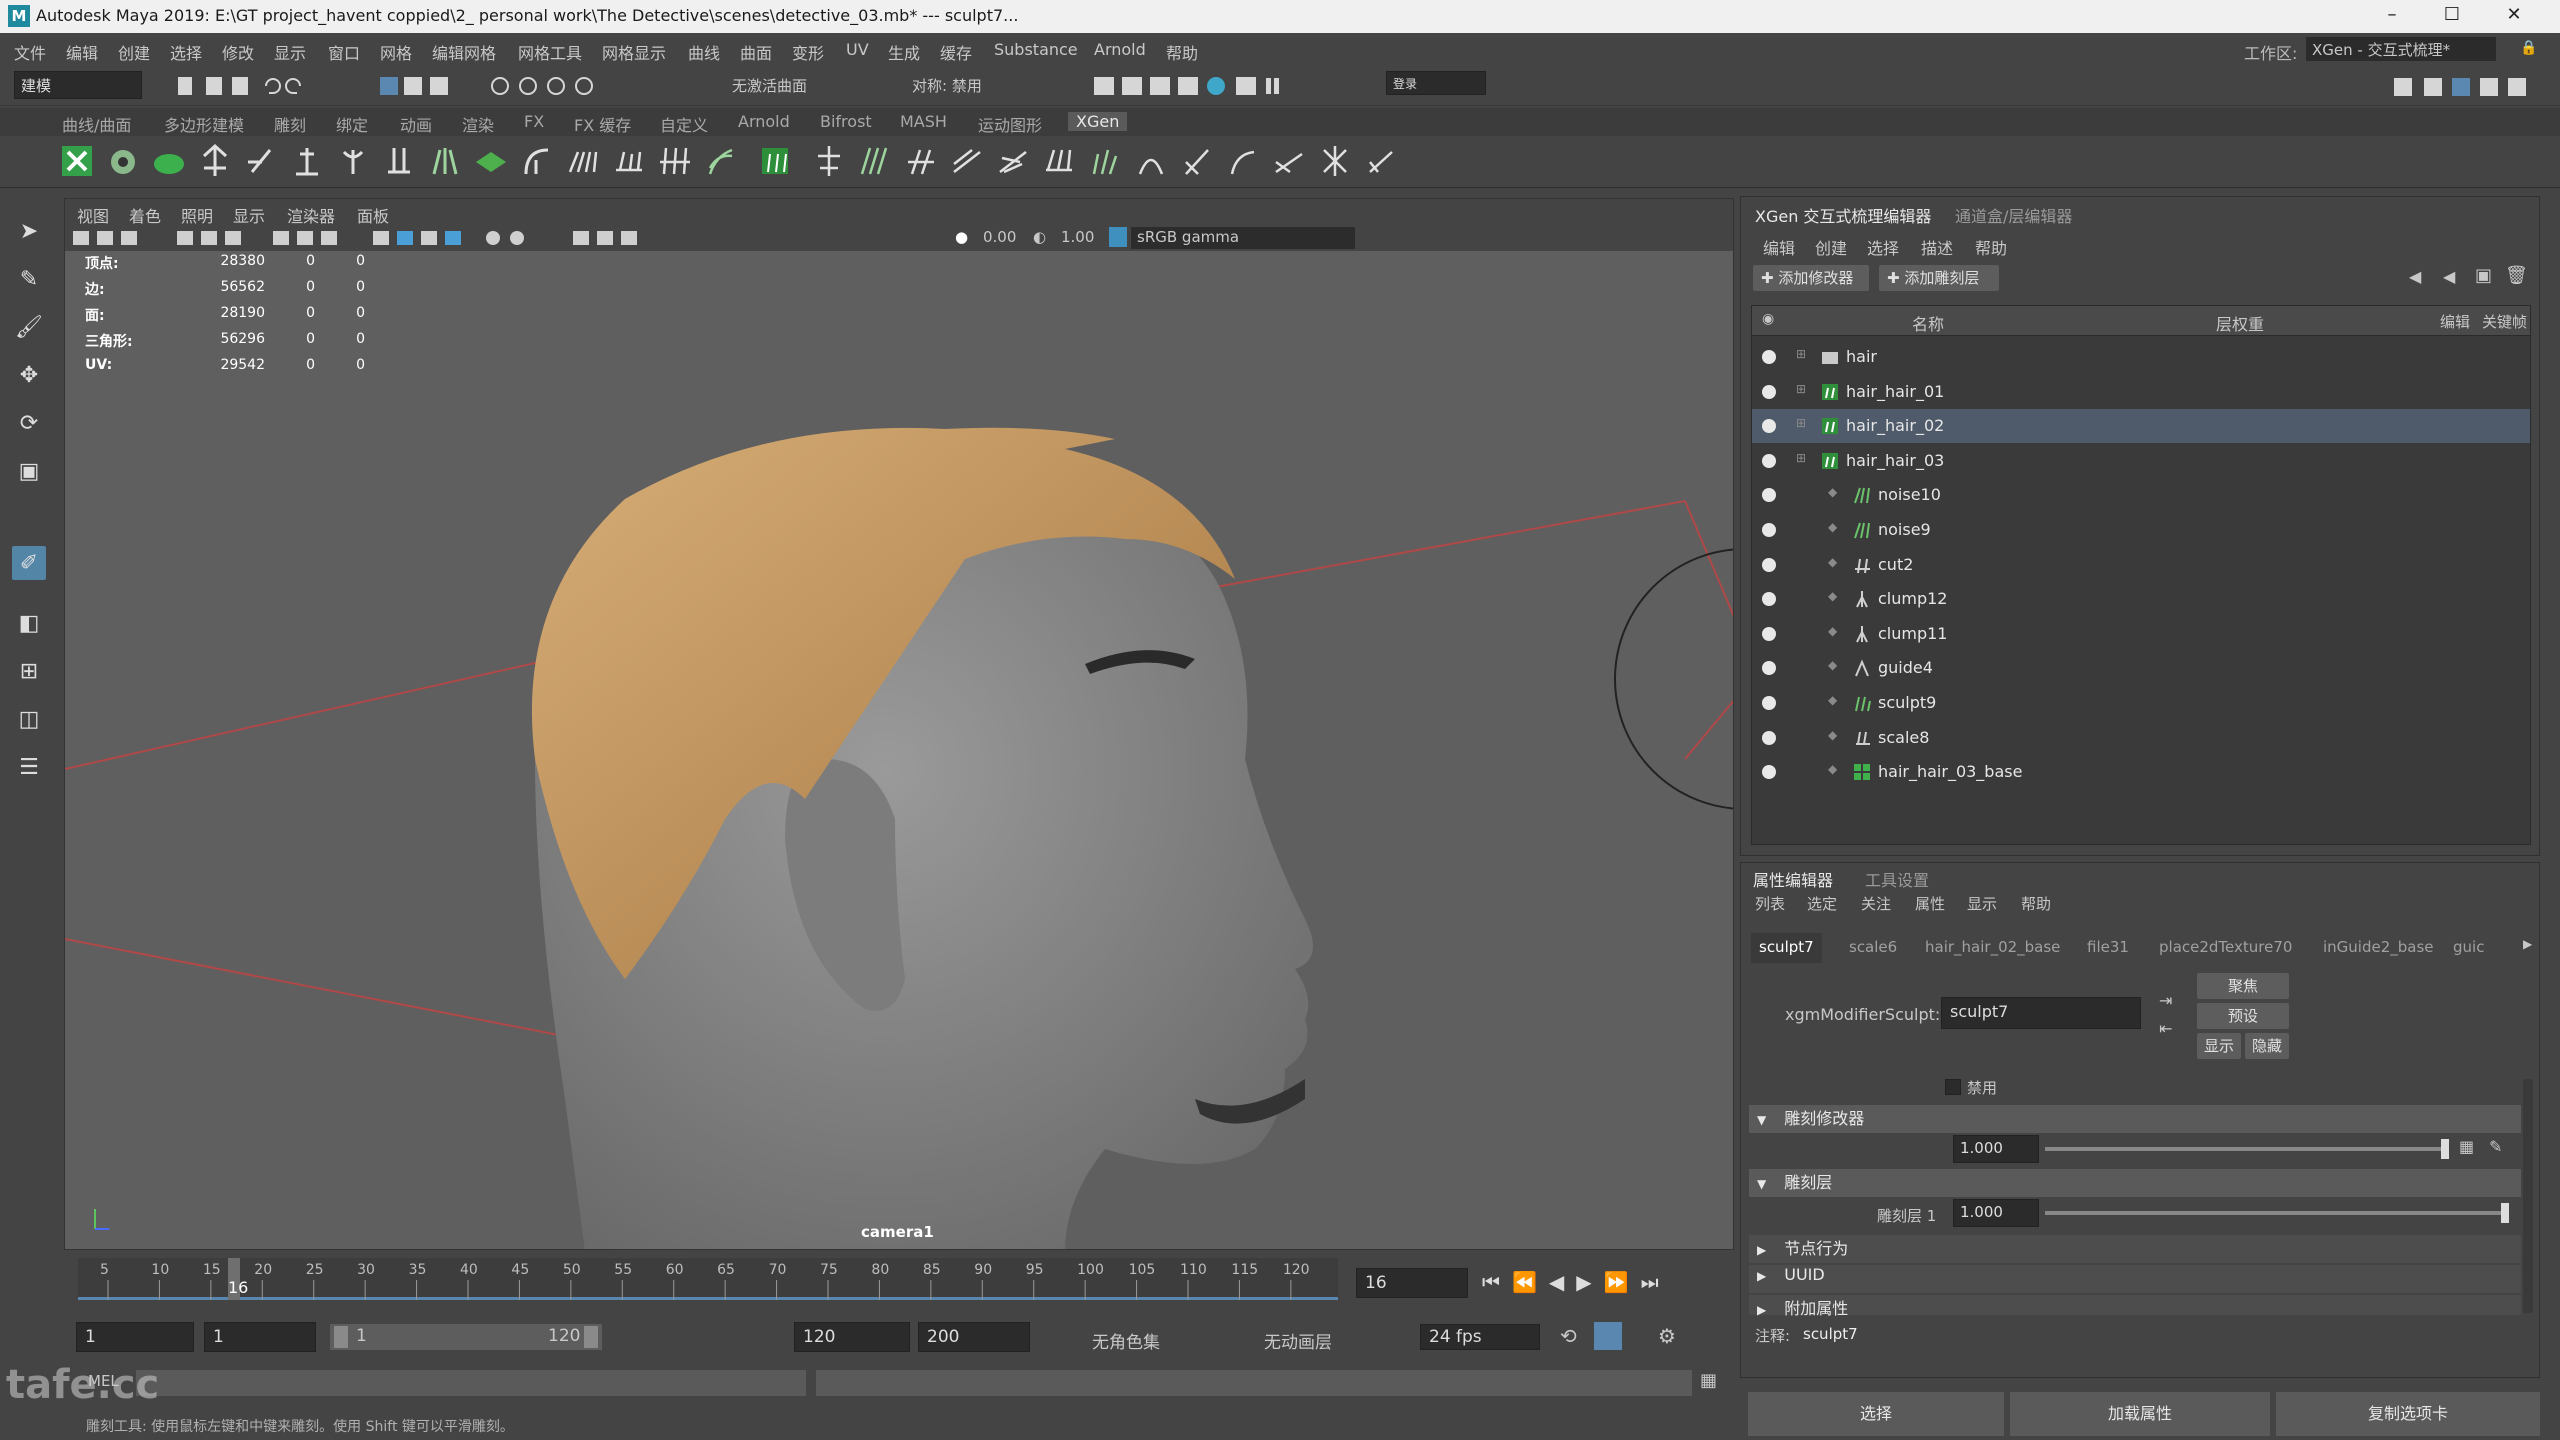 The width and height of the screenshot is (2560, 1440). Describe the element at coordinates (2378, 947) in the screenshot. I see `node-tab-inguide: inGuide2_base` at that location.